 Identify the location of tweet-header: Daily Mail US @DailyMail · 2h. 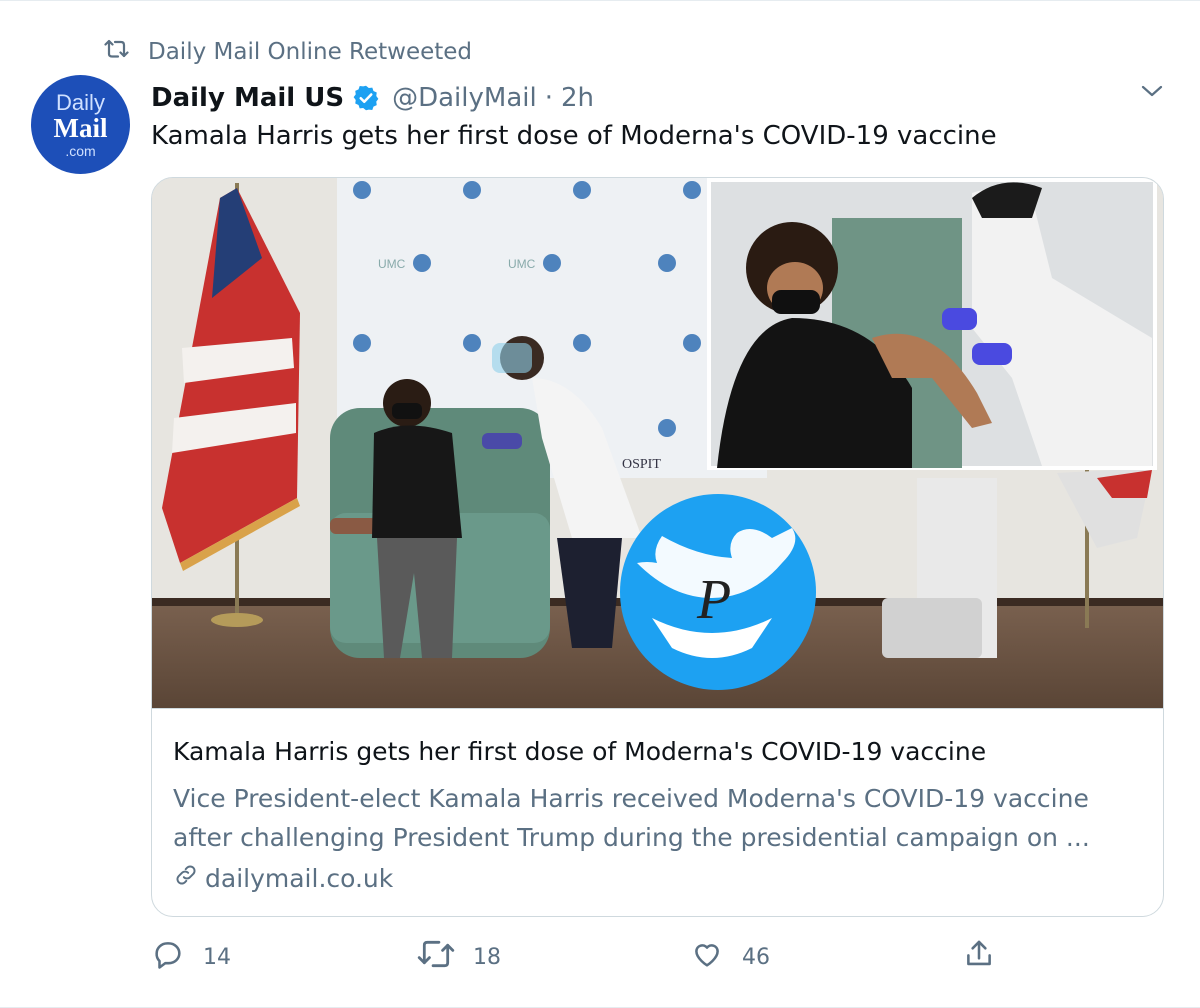
(372, 98).